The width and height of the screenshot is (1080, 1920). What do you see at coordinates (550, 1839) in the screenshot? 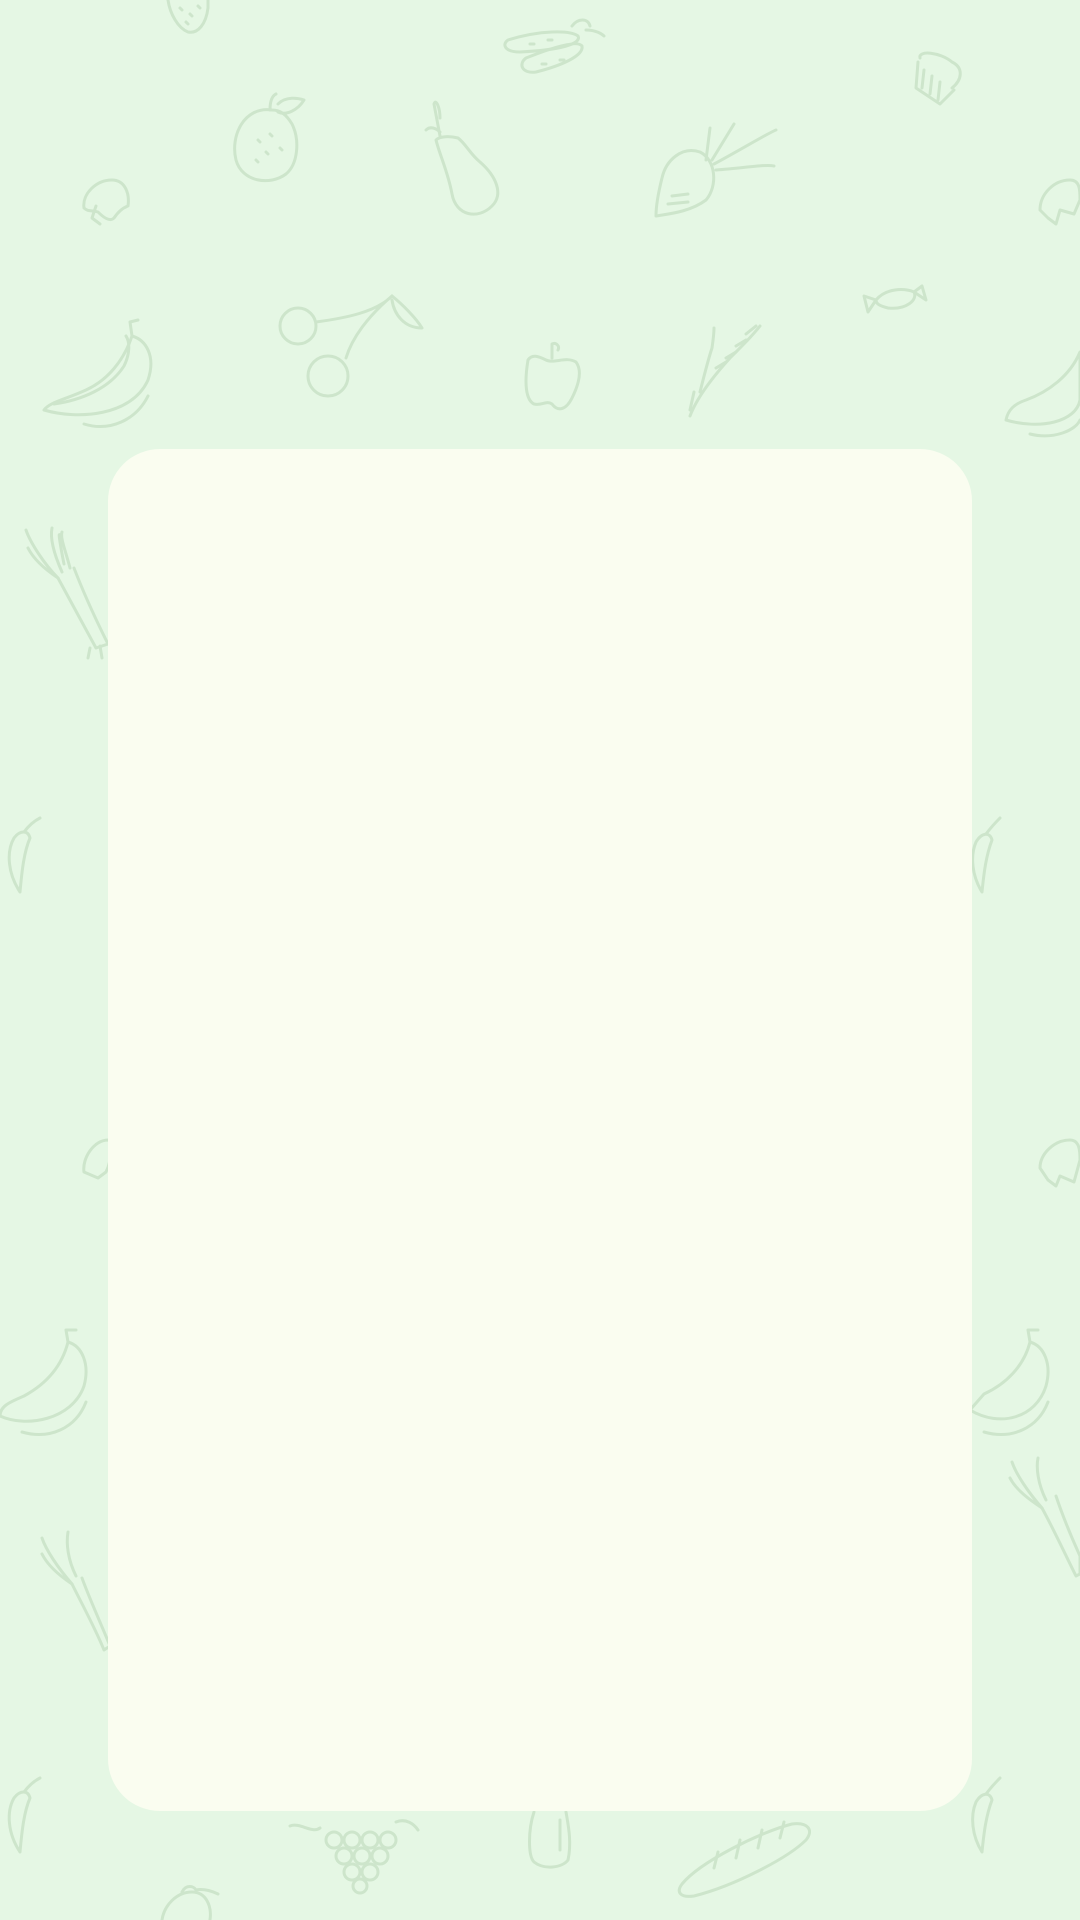
I see `eggplant-icon` at bounding box center [550, 1839].